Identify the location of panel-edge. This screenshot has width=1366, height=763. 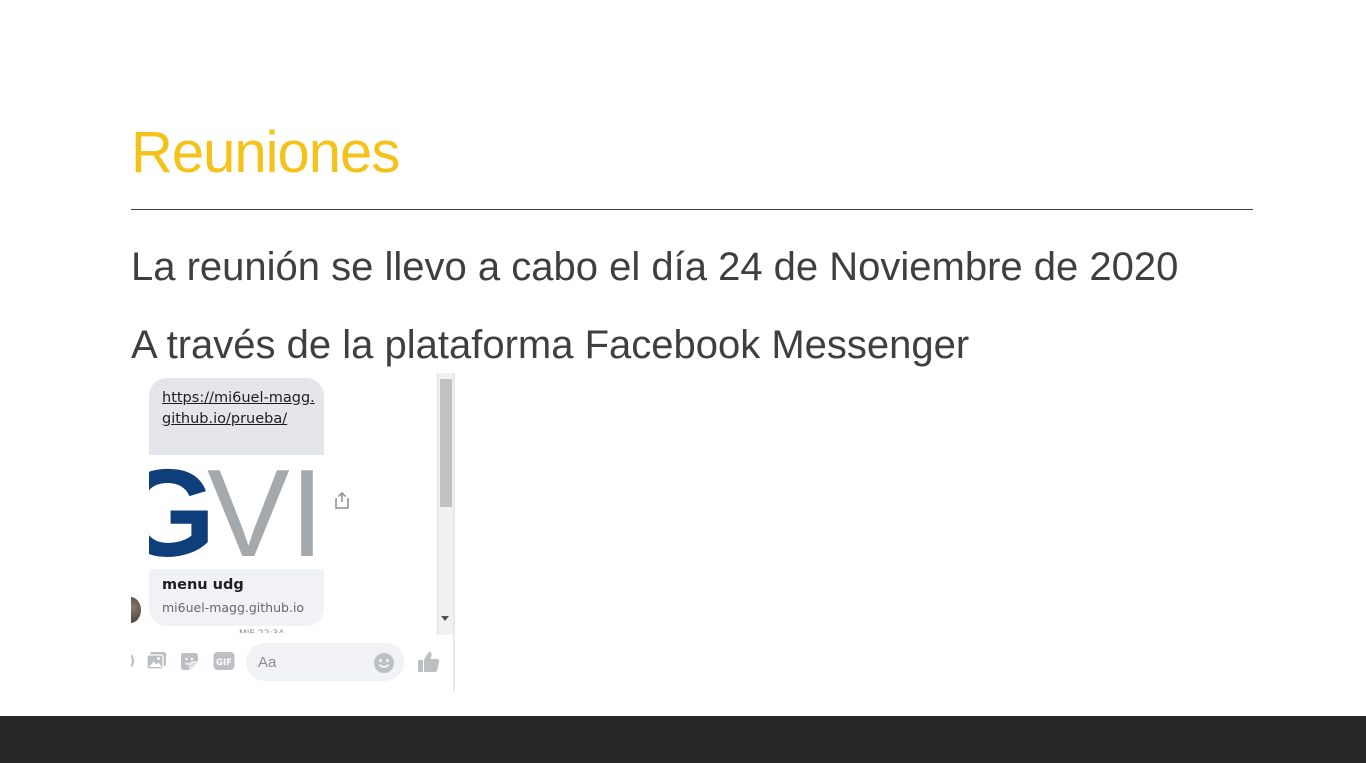
(454, 532).